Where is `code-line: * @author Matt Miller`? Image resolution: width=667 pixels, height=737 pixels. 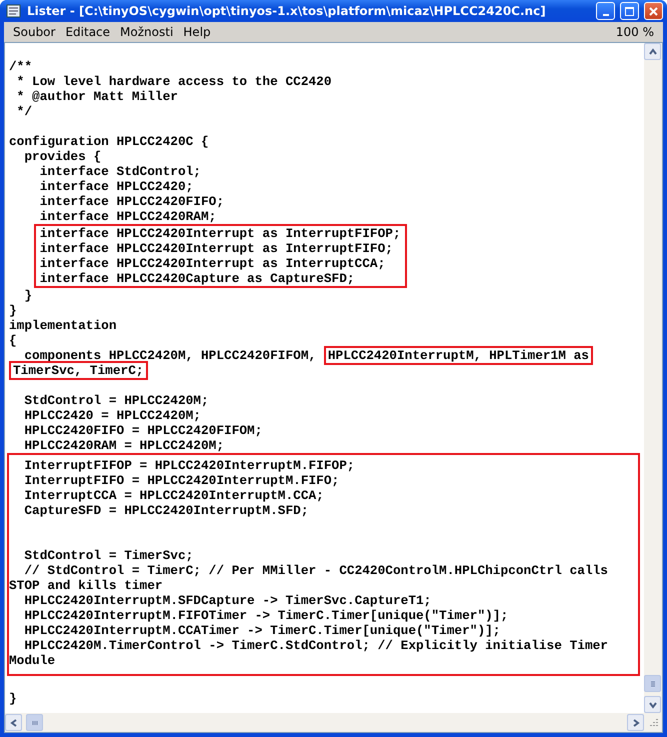 code-line: * @author Matt Miller is located at coordinates (97, 96).